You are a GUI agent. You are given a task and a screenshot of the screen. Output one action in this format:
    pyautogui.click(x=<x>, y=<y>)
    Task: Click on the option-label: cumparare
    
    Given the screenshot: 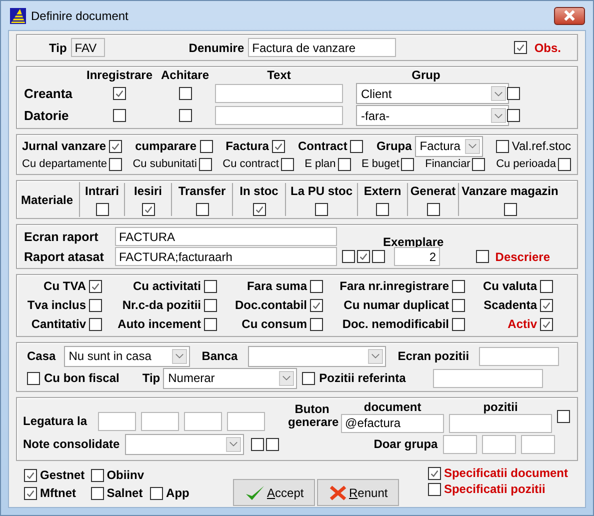 What is the action you would take?
    pyautogui.click(x=165, y=146)
    